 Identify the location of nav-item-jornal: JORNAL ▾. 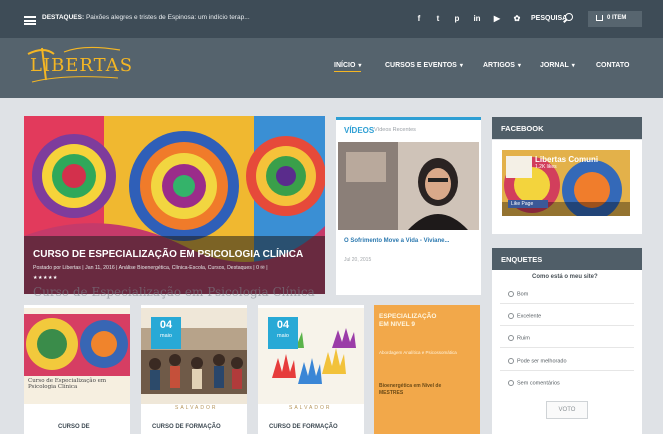
(557, 65).